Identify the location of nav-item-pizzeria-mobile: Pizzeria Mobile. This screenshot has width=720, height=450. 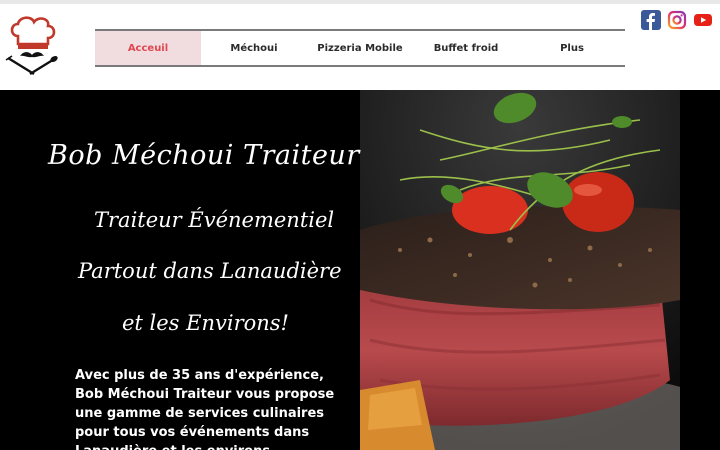
(360, 48).